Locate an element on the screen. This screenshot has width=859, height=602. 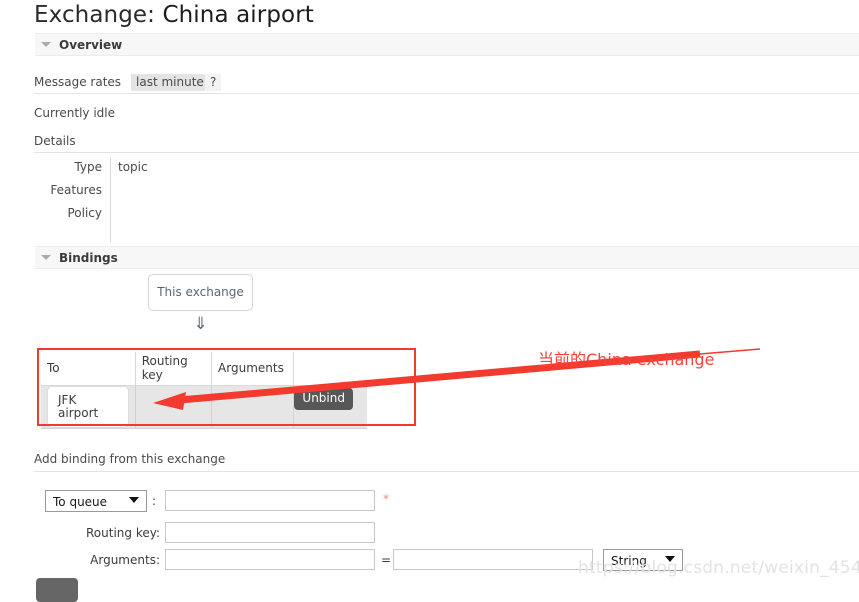
routing-key-input is located at coordinates (270, 532).